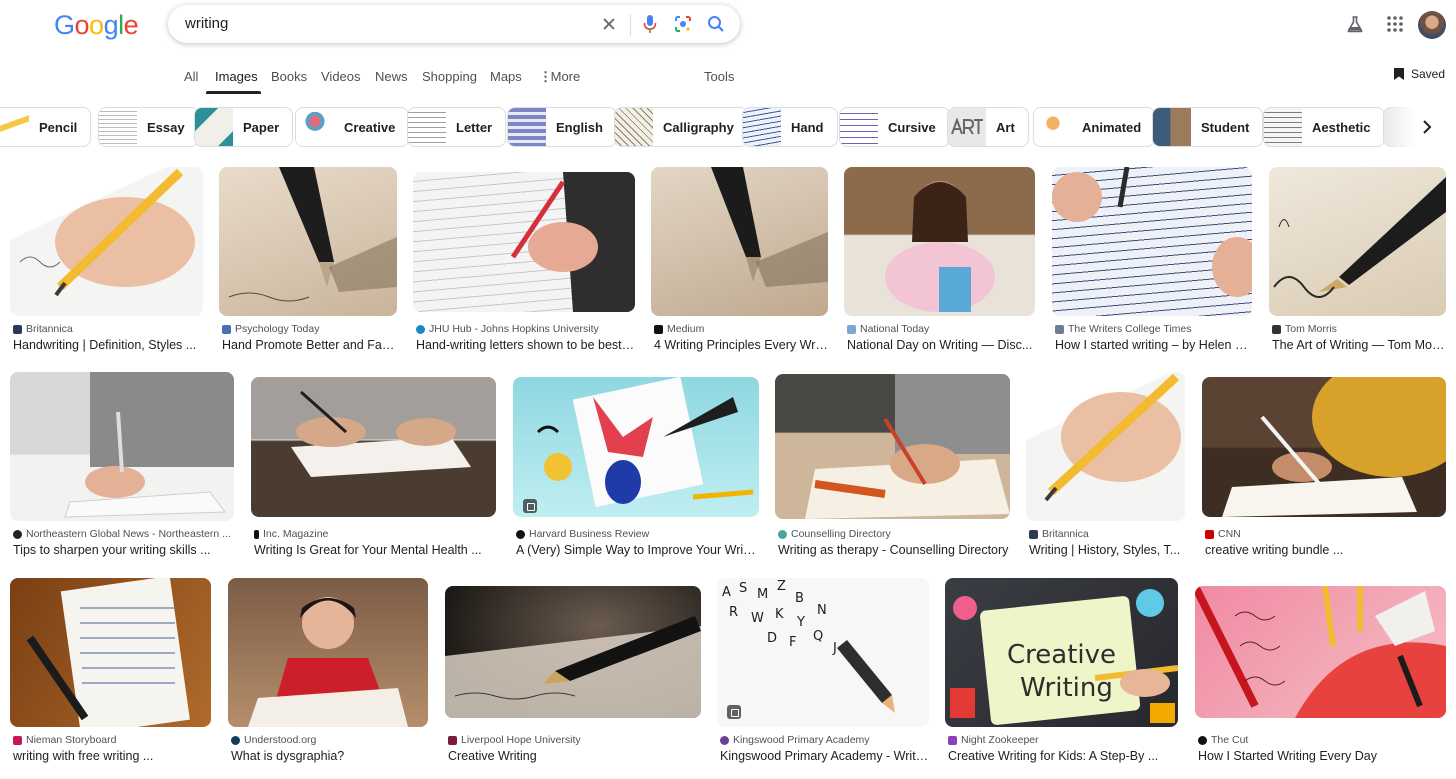 This screenshot has height=779, width=1456. I want to click on tools-button: Tools, so click(719, 76).